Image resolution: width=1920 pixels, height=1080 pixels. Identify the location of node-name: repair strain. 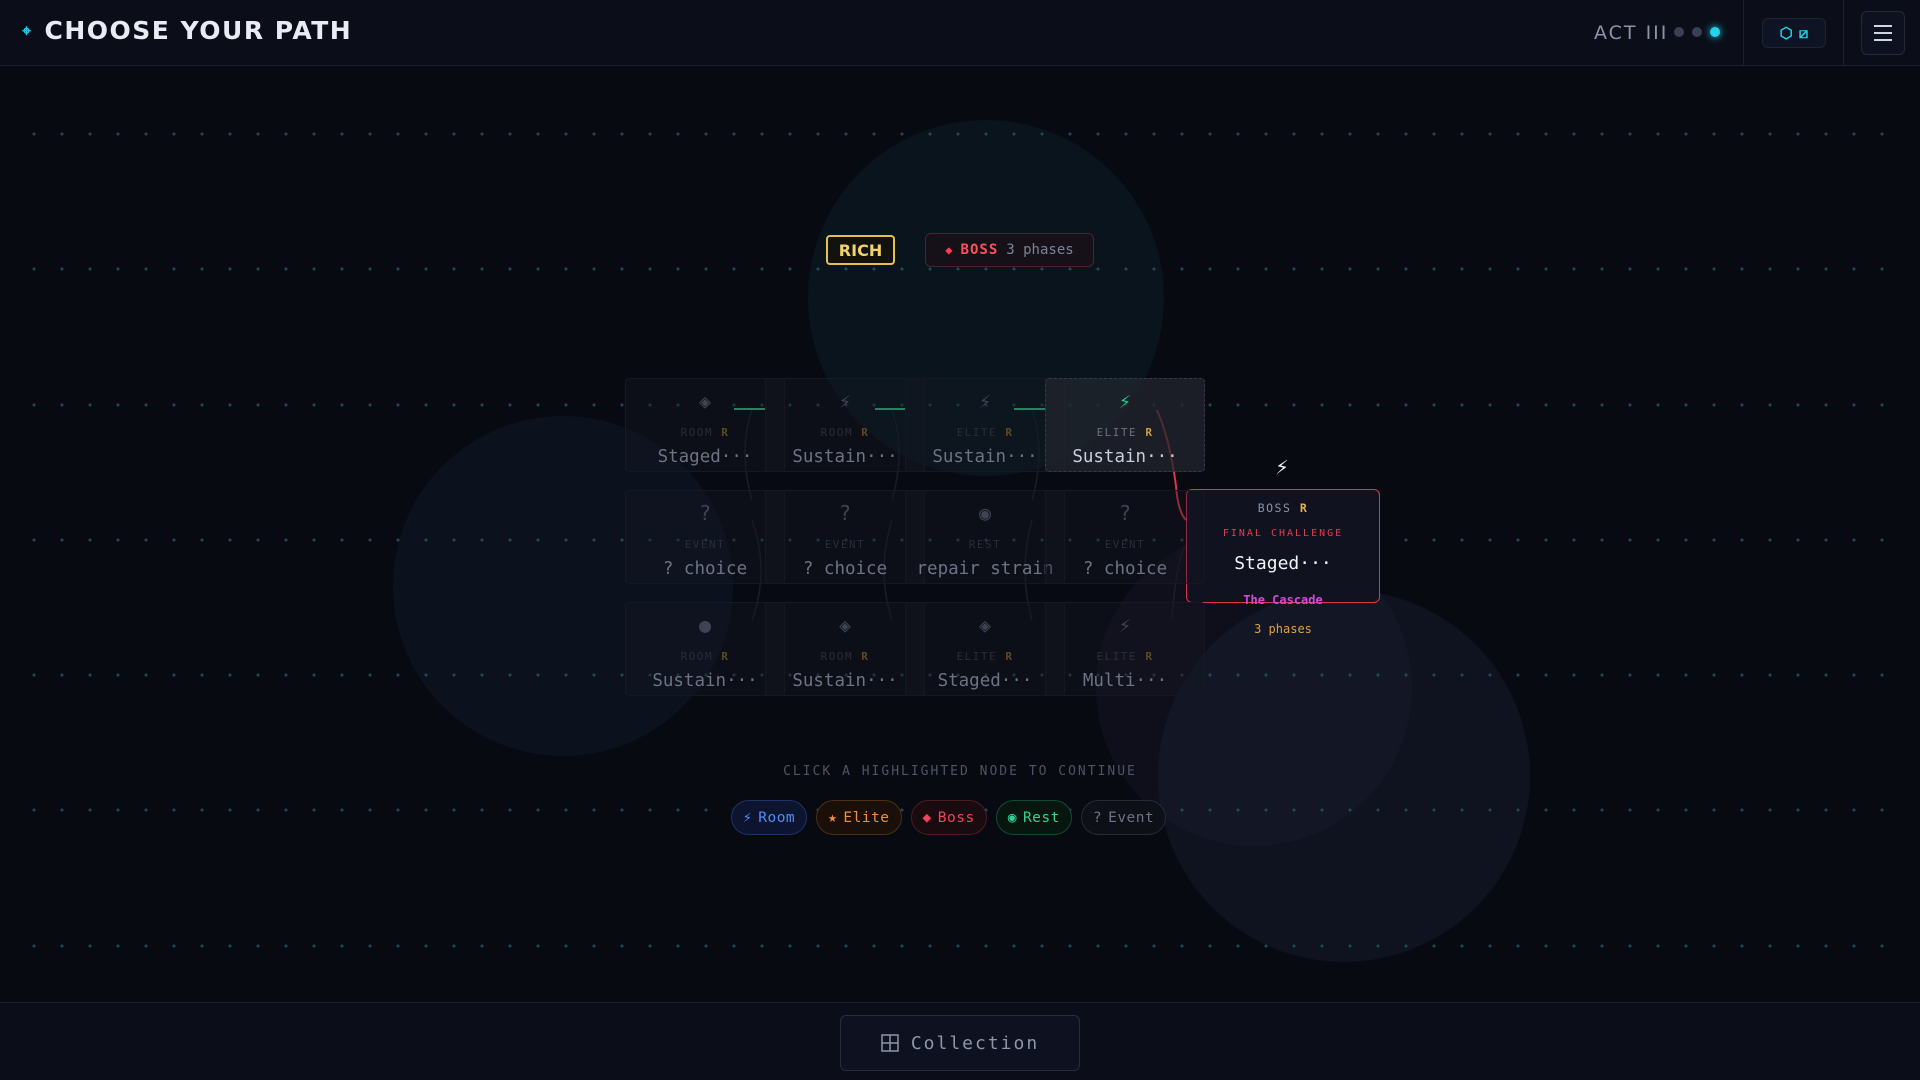
(985, 569).